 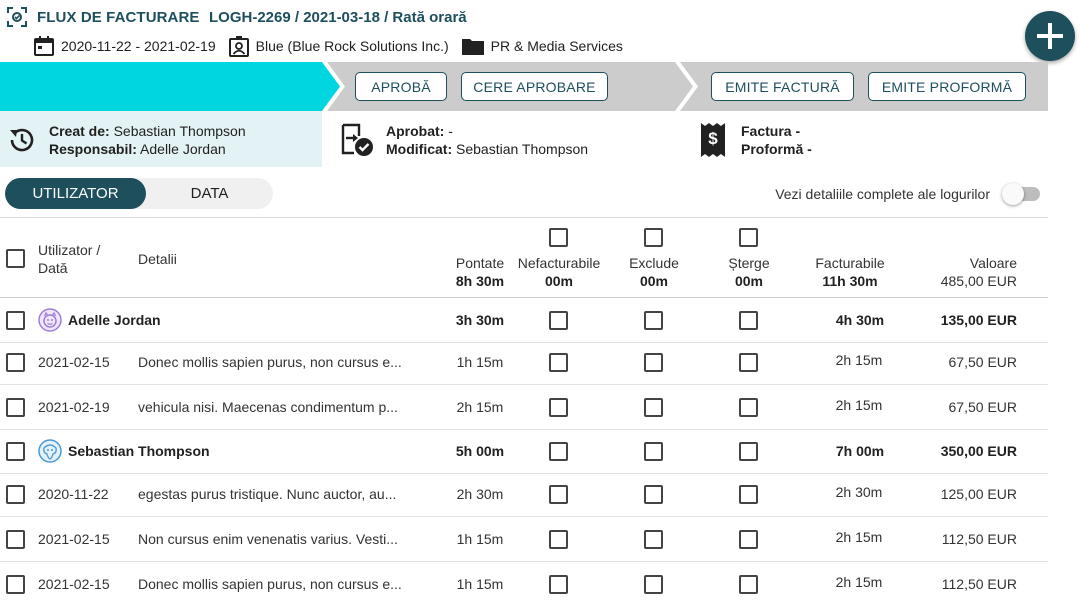 What do you see at coordinates (480, 320) in the screenshot?
I see `group-logged: 3h 30m` at bounding box center [480, 320].